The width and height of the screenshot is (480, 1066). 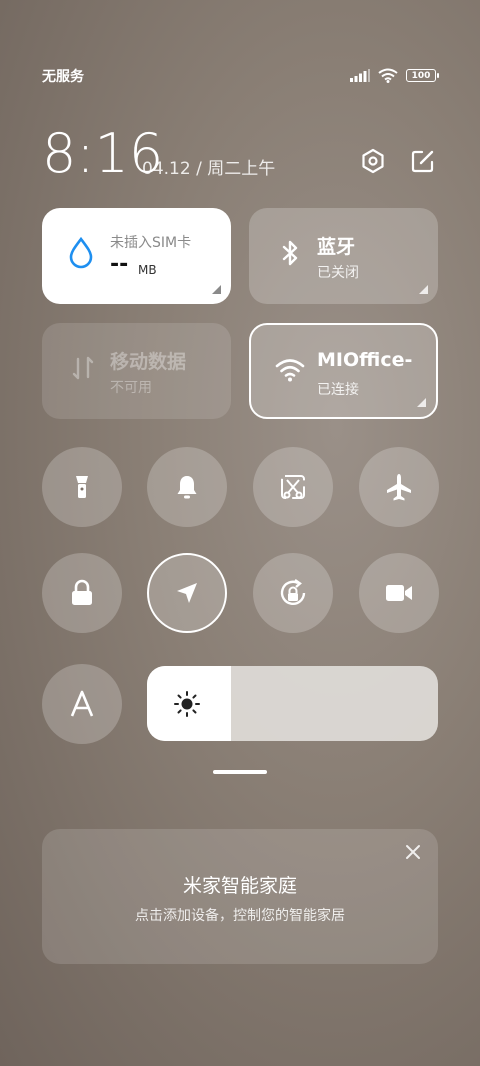 I want to click on mobile-data-status: 不可用, so click(x=131, y=388).